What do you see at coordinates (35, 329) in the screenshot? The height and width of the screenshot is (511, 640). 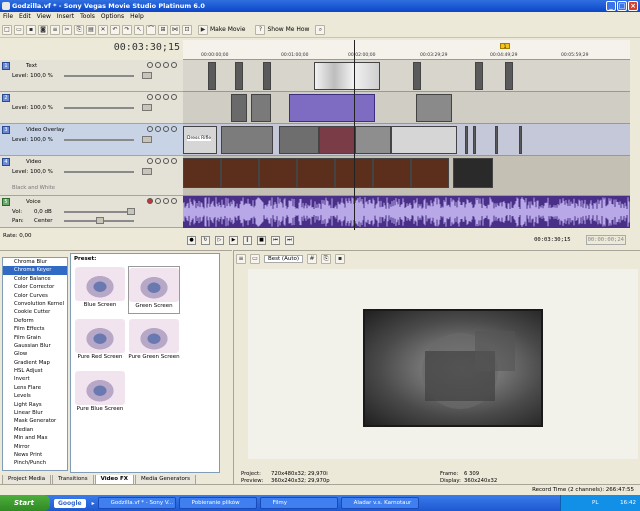 I see `fx-item: Film Effects` at bounding box center [35, 329].